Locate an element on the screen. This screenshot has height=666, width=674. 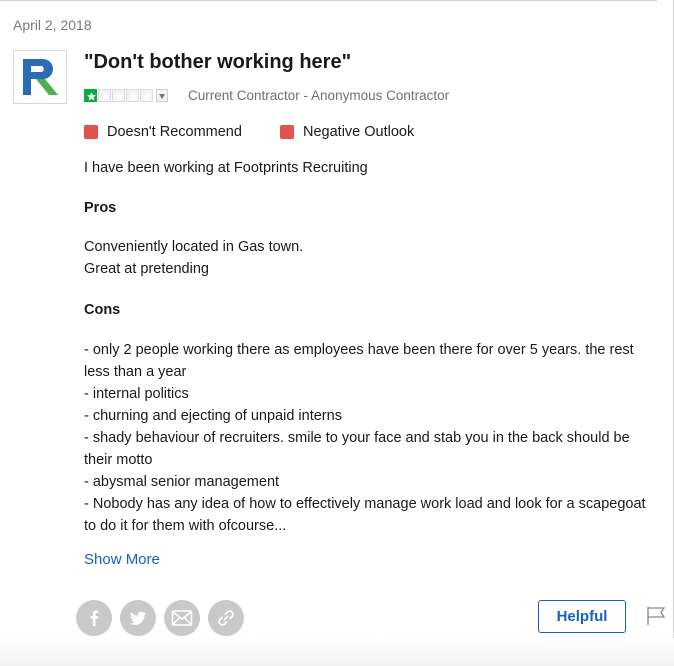
outlook-indicator: Negative Outlook is located at coordinates (347, 132).